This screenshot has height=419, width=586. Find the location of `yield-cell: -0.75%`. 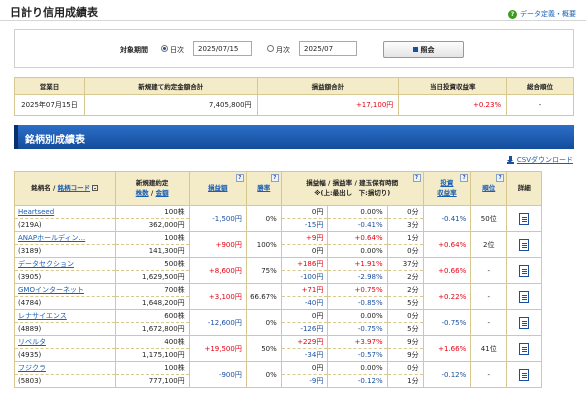

yield-cell: -0.75% is located at coordinates (447, 322).